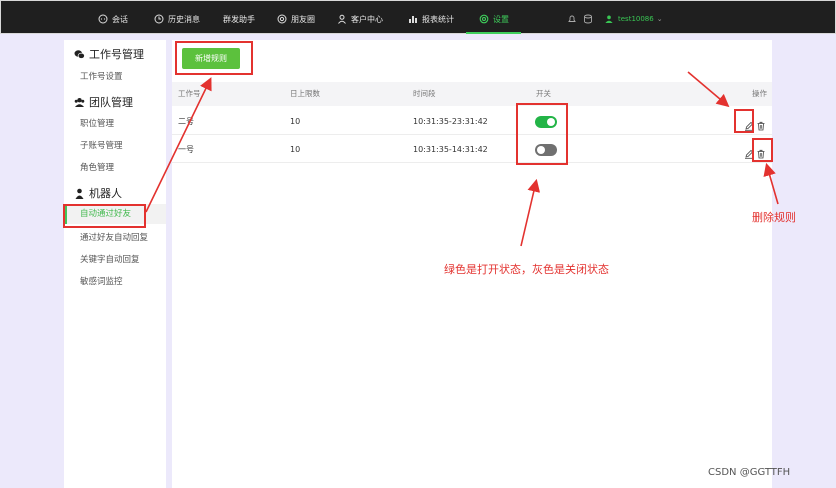 The image size is (836, 488). Describe the element at coordinates (526, 269) in the screenshot. I see `toggle-explanation-note: 绿色是打开状态，灰色是关闭状态` at that location.